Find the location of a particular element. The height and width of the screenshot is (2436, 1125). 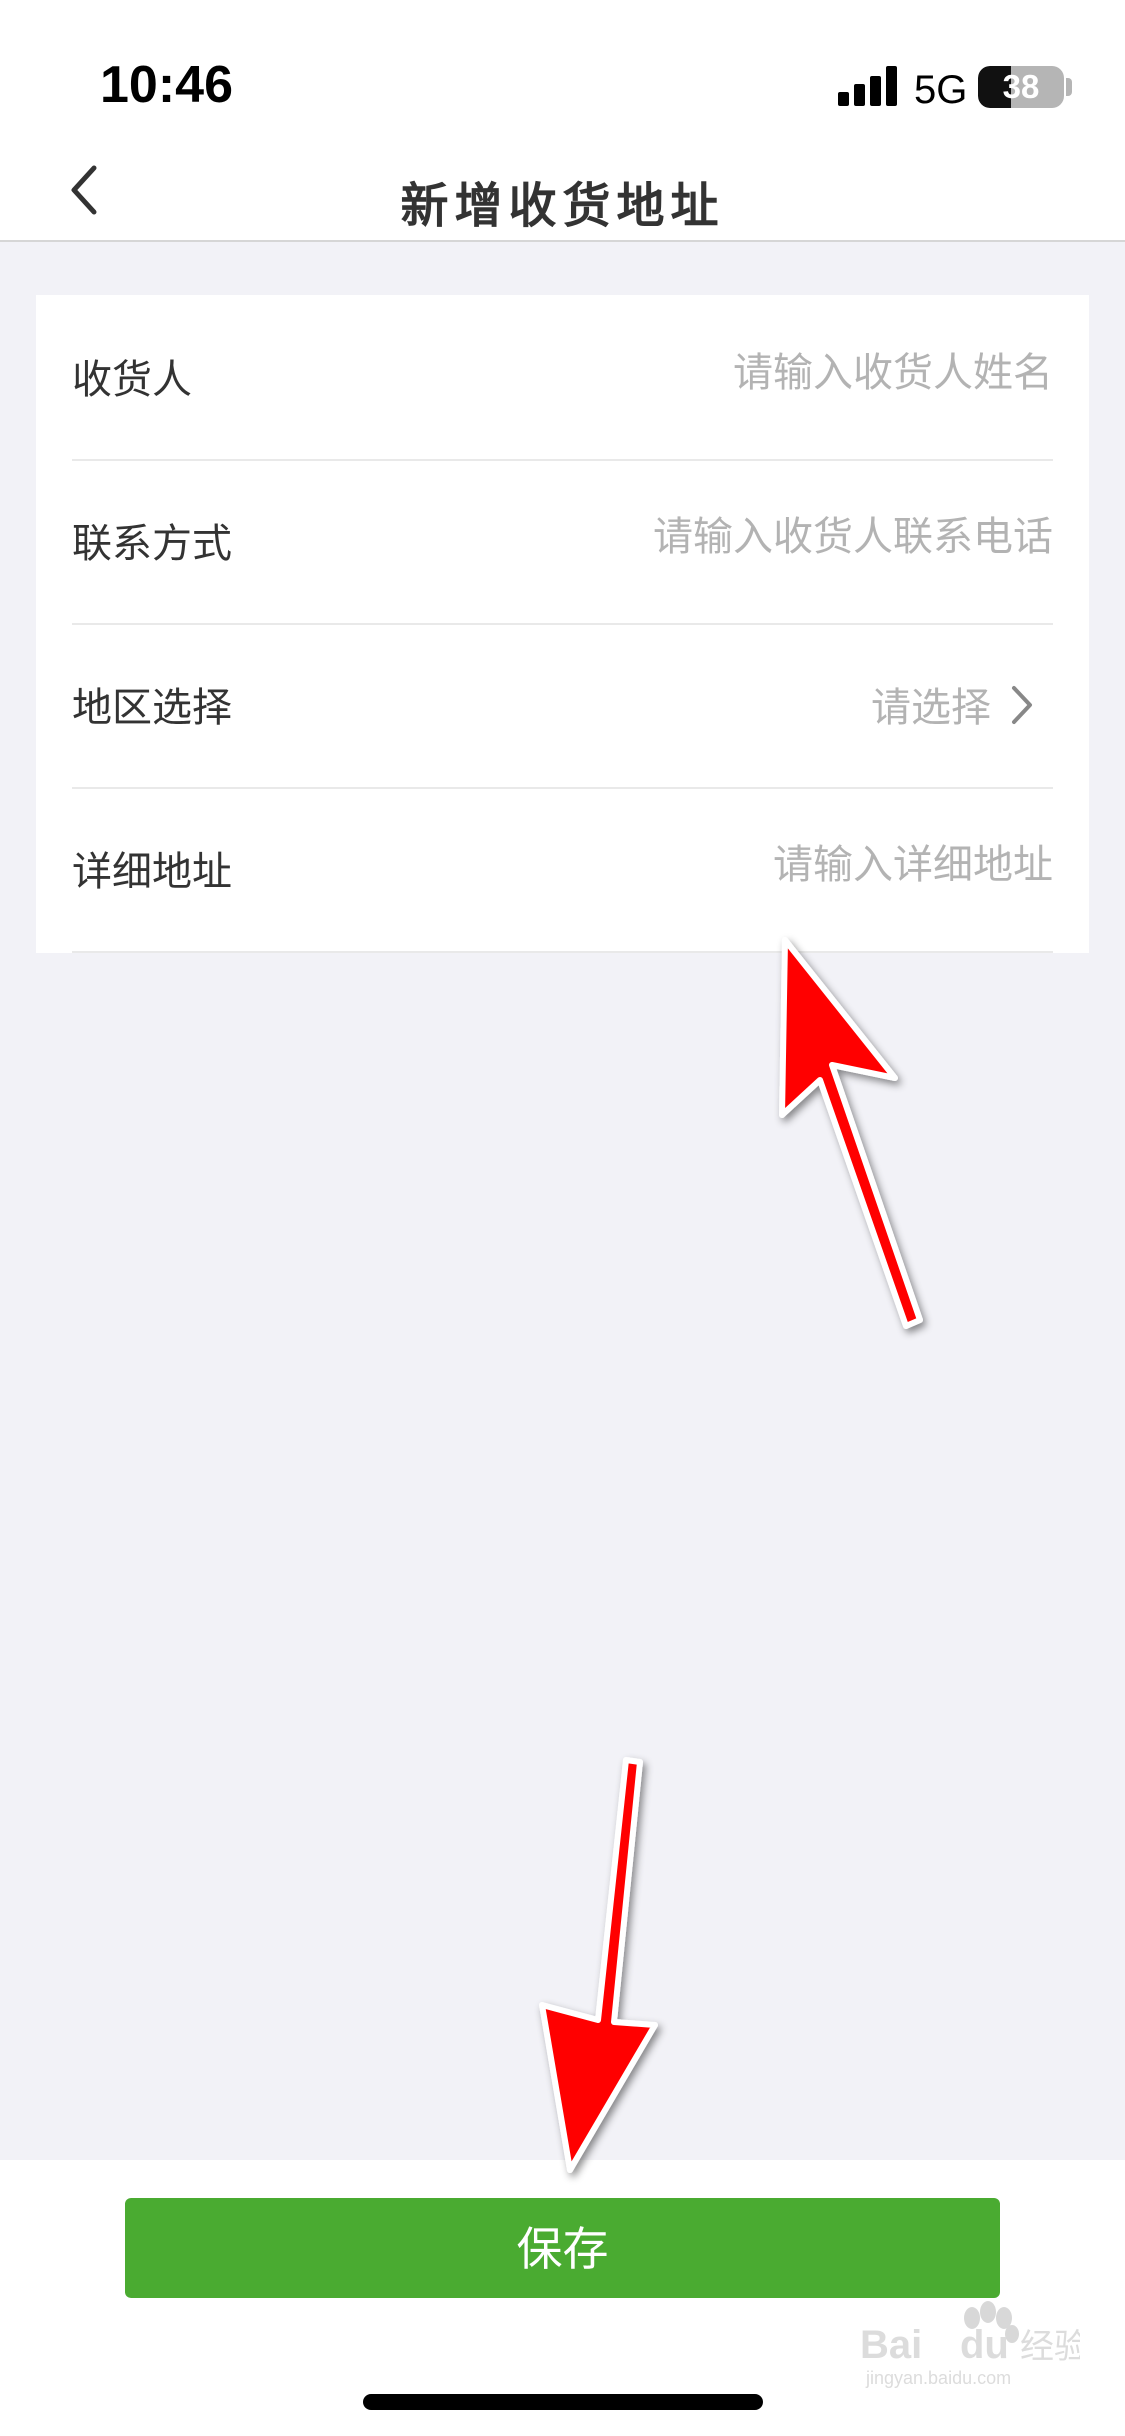

phone-row: 联系方式 is located at coordinates (562, 542).